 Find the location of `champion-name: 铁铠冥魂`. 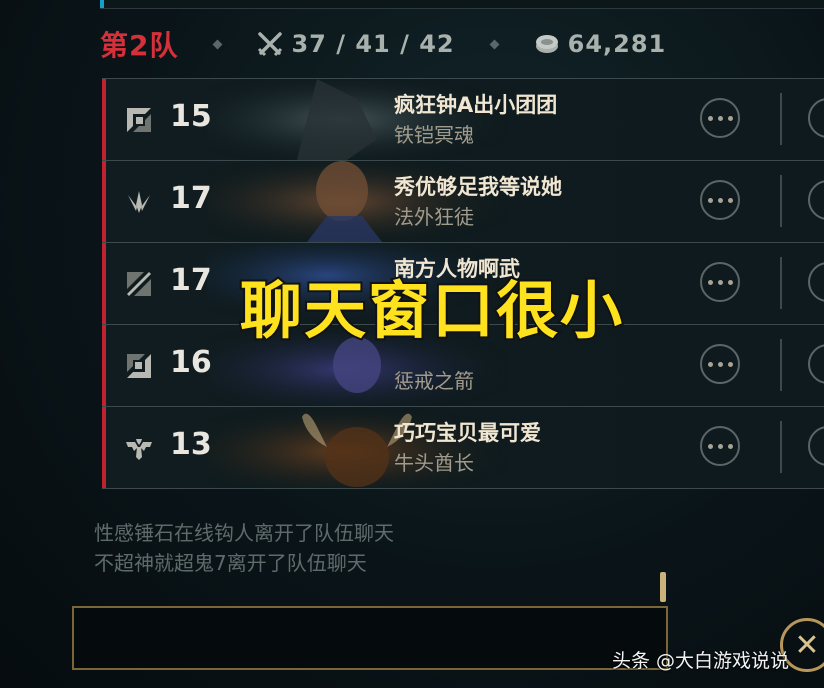

champion-name: 铁铠冥魂 is located at coordinates (434, 135).